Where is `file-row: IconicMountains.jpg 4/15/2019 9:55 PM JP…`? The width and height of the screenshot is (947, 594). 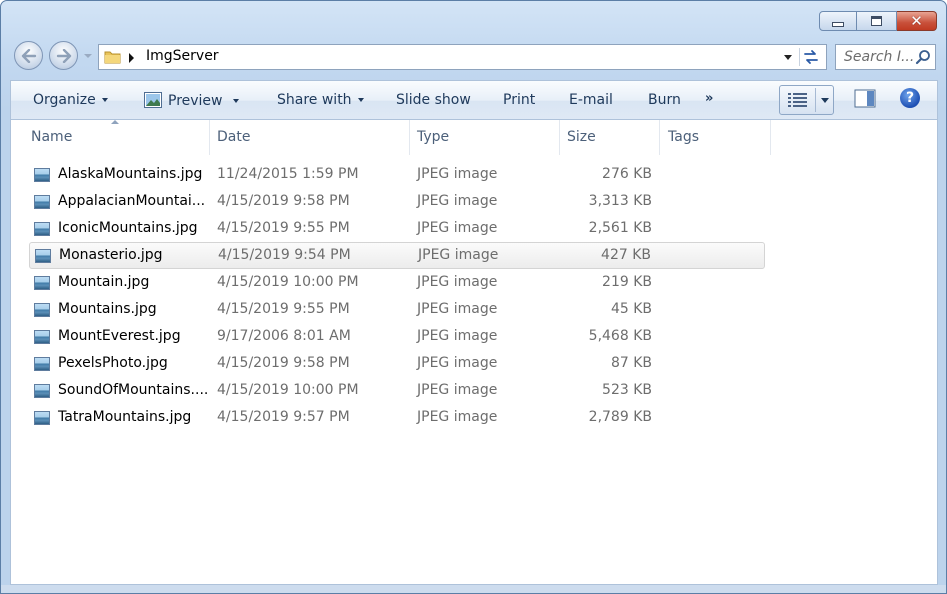
file-row: IconicMountains.jpg 4/15/2019 9:55 PM JP… is located at coordinates (397, 229).